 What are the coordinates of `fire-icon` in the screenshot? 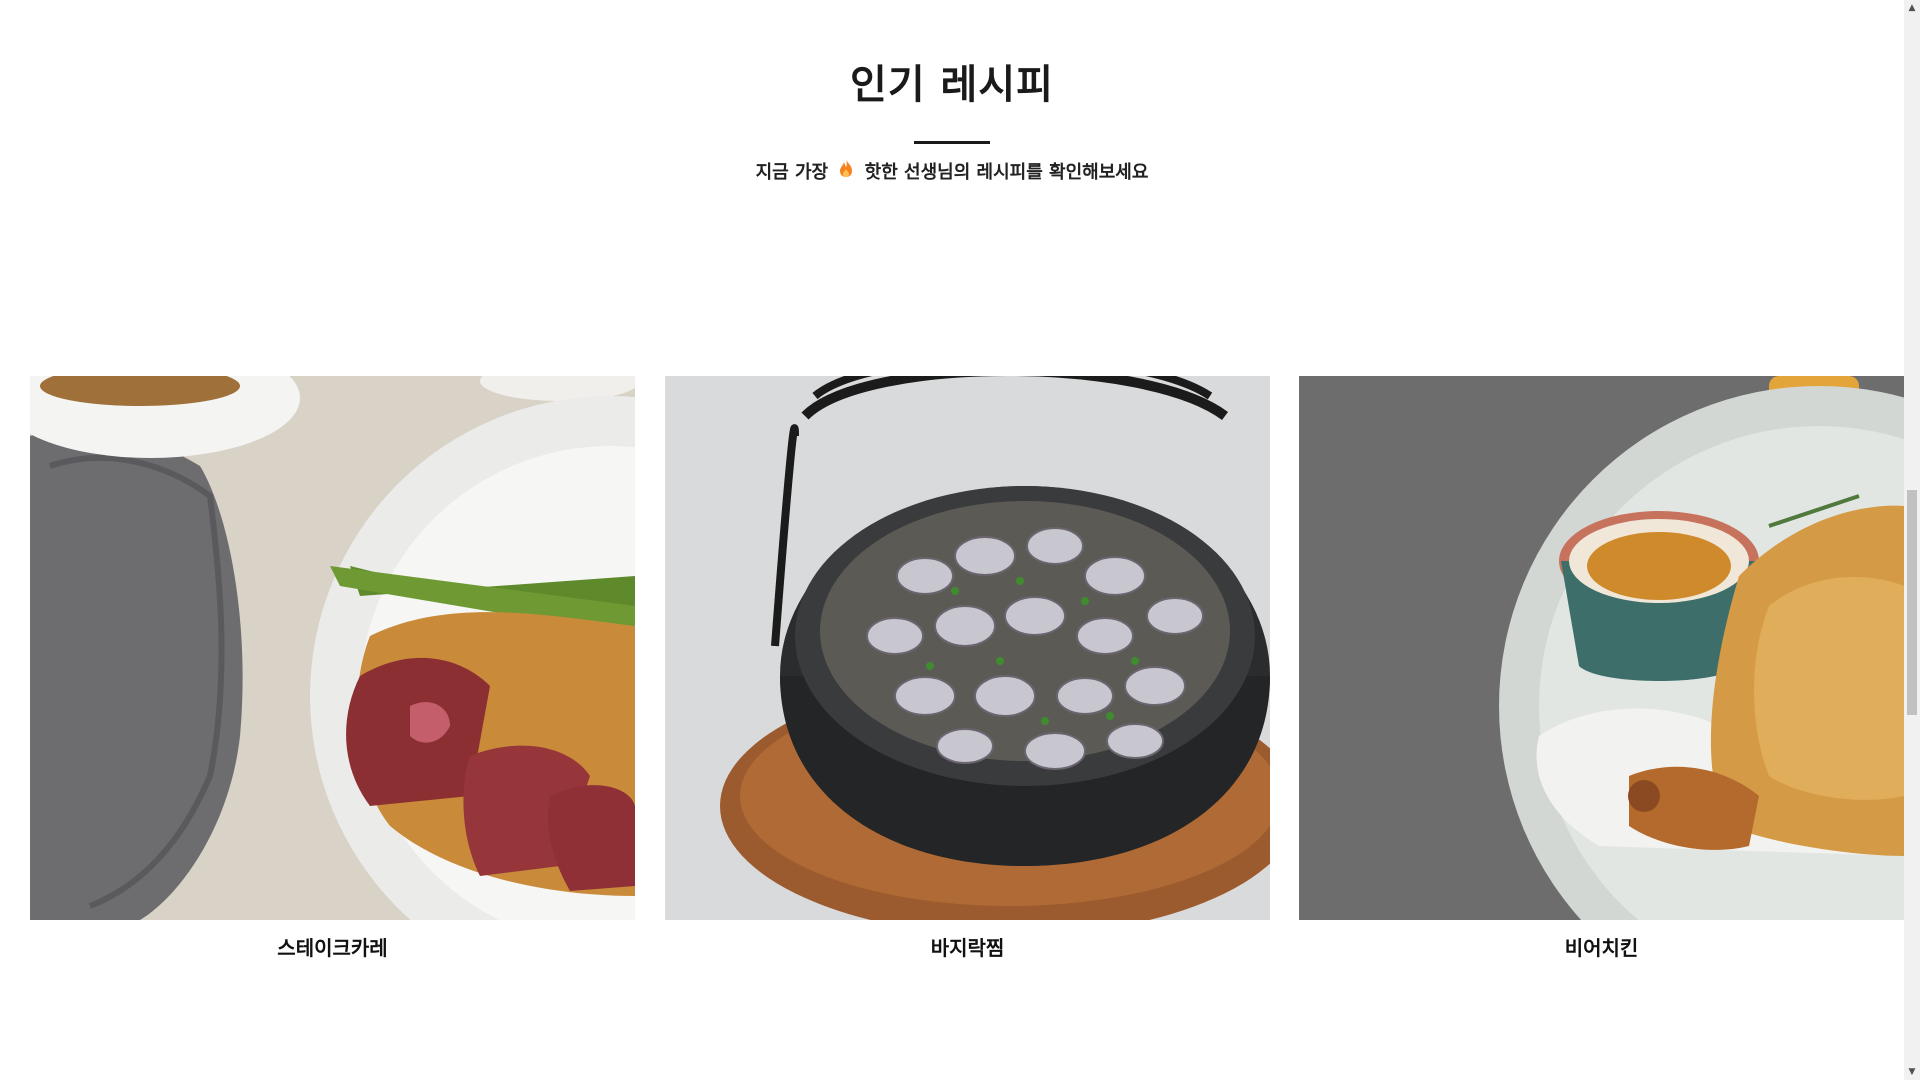 It's located at (846, 170).